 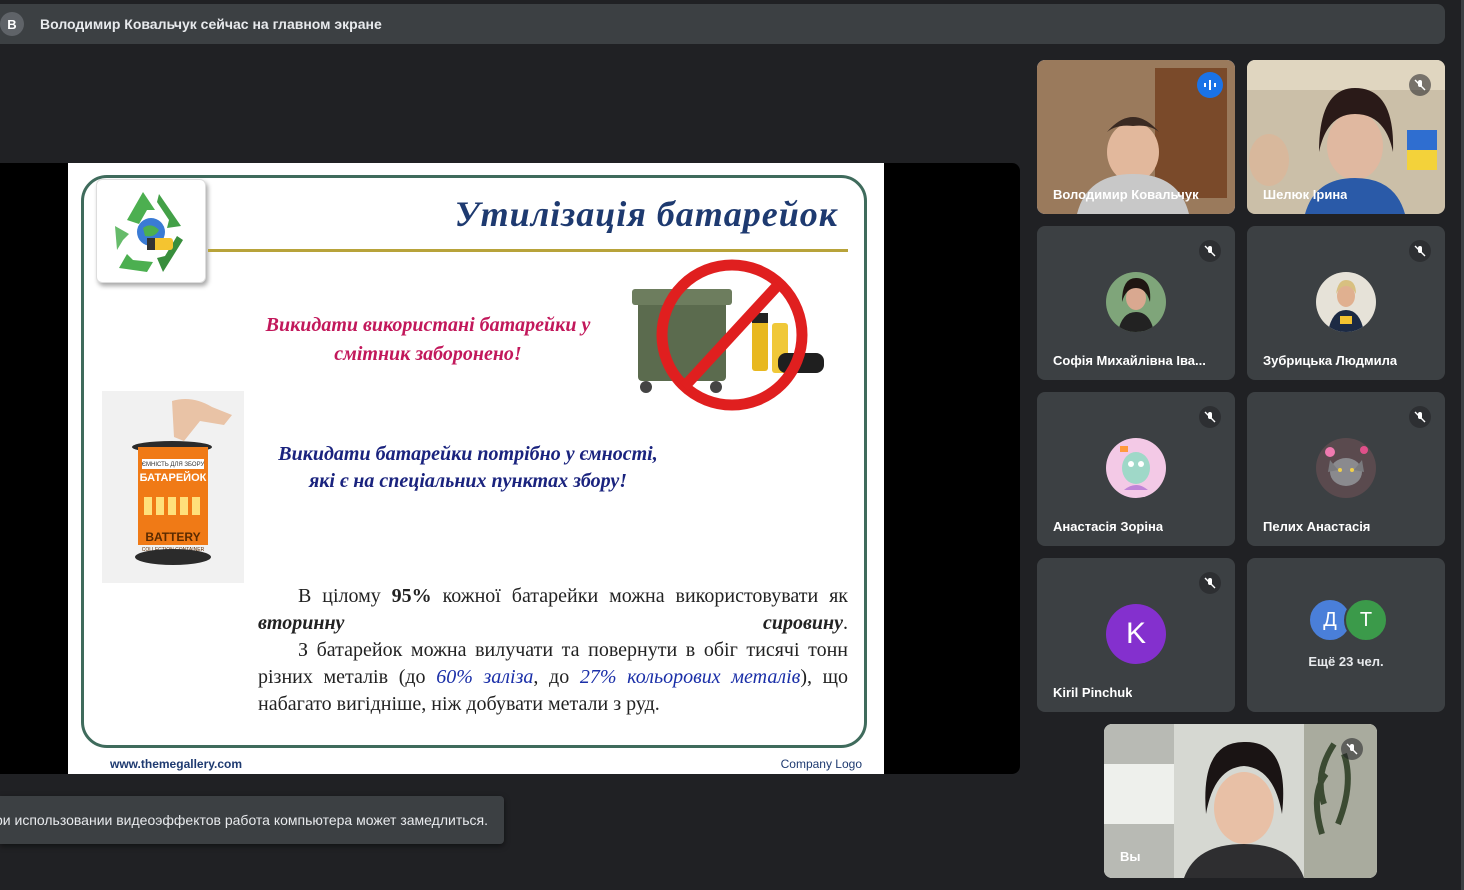 I want to click on self-name: Вы, so click(x=1130, y=856).